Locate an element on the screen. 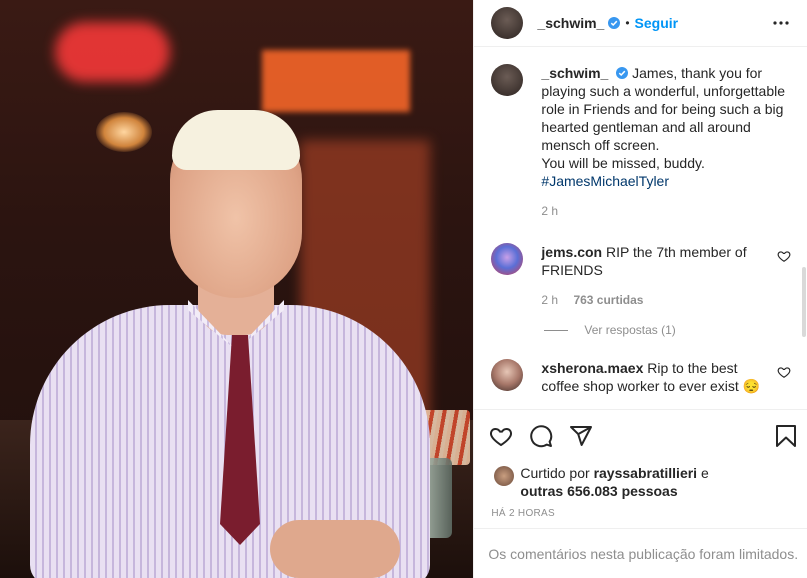  view-replies-label: Ver respostas (1) is located at coordinates (630, 330).